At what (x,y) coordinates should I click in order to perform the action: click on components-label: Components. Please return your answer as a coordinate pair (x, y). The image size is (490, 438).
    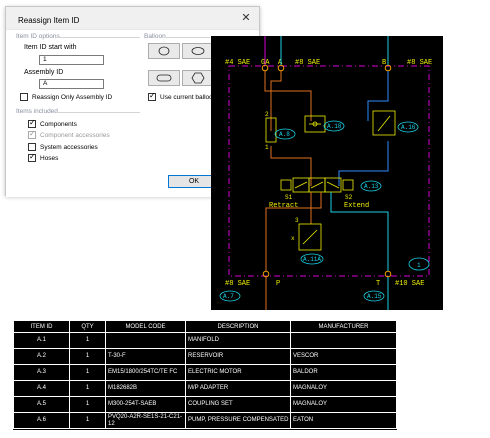
    Looking at the image, I should click on (58, 124).